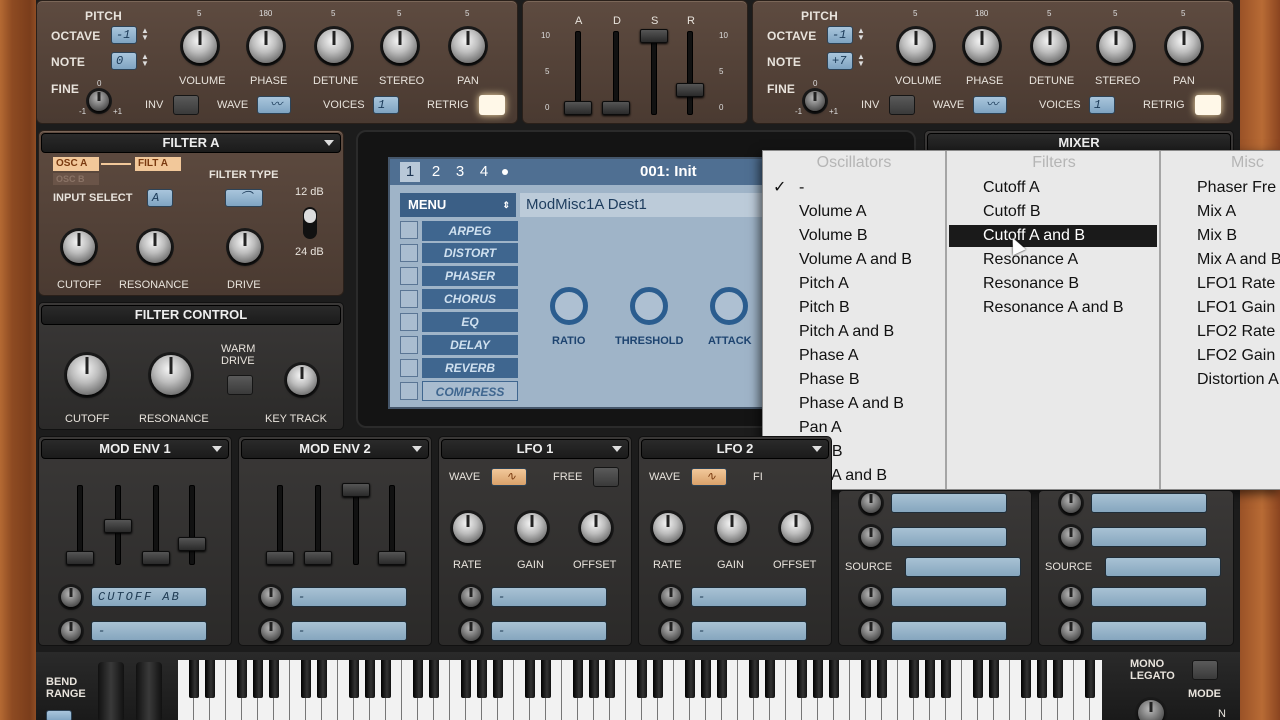  I want to click on octave-stepper-icon: ▲ ▼, so click(145, 34).